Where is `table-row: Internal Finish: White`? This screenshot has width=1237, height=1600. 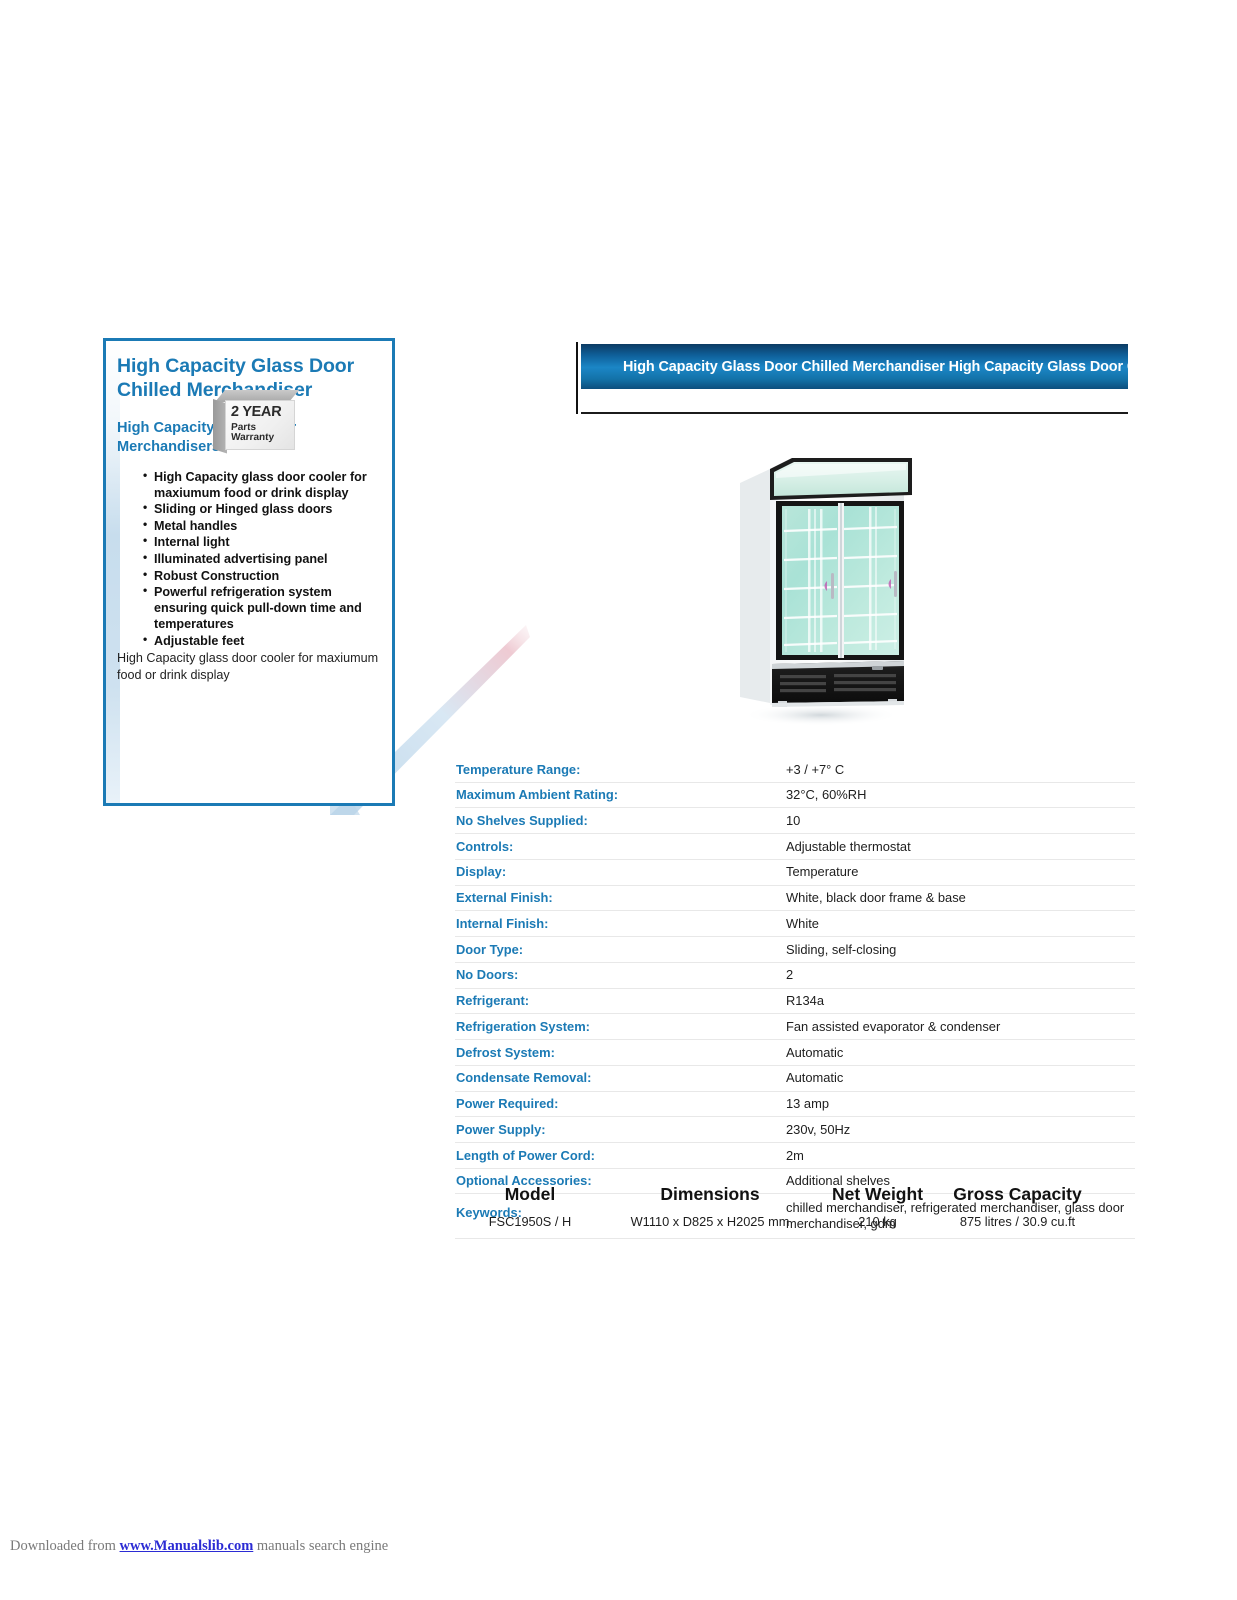 table-row: Internal Finish: White is located at coordinates (795, 924).